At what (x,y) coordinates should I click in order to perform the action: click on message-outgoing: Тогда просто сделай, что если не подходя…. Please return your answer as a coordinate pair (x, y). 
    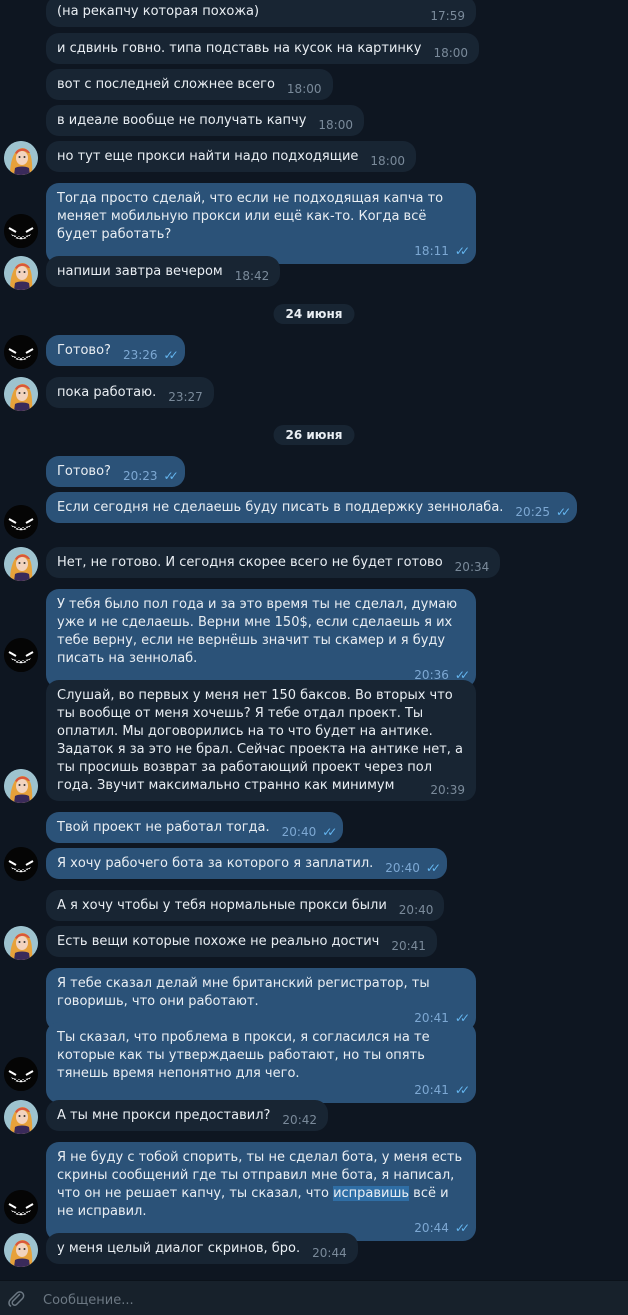
    Looking at the image, I should click on (261, 223).